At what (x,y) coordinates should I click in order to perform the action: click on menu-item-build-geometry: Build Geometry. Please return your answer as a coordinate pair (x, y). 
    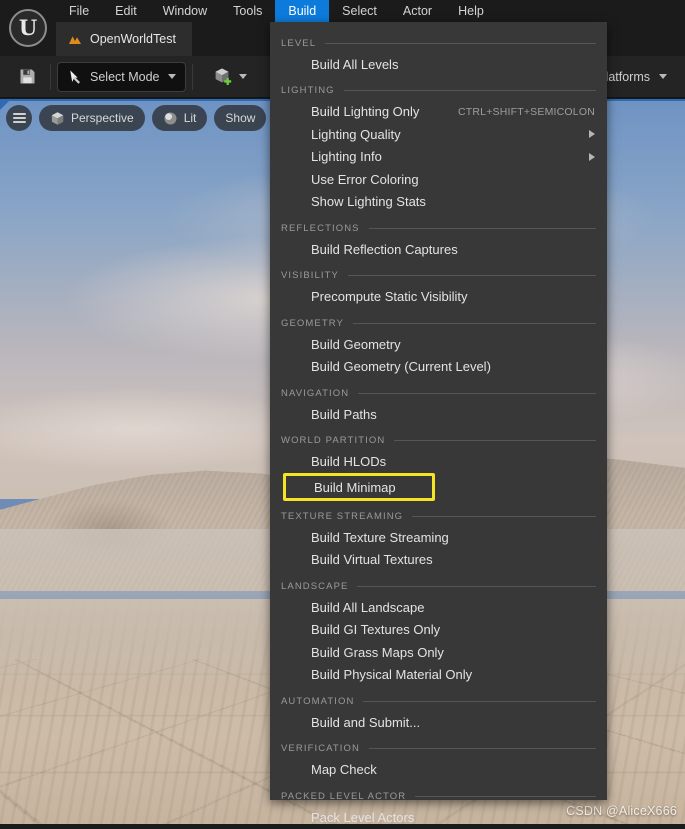
    Looking at the image, I should click on (438, 344).